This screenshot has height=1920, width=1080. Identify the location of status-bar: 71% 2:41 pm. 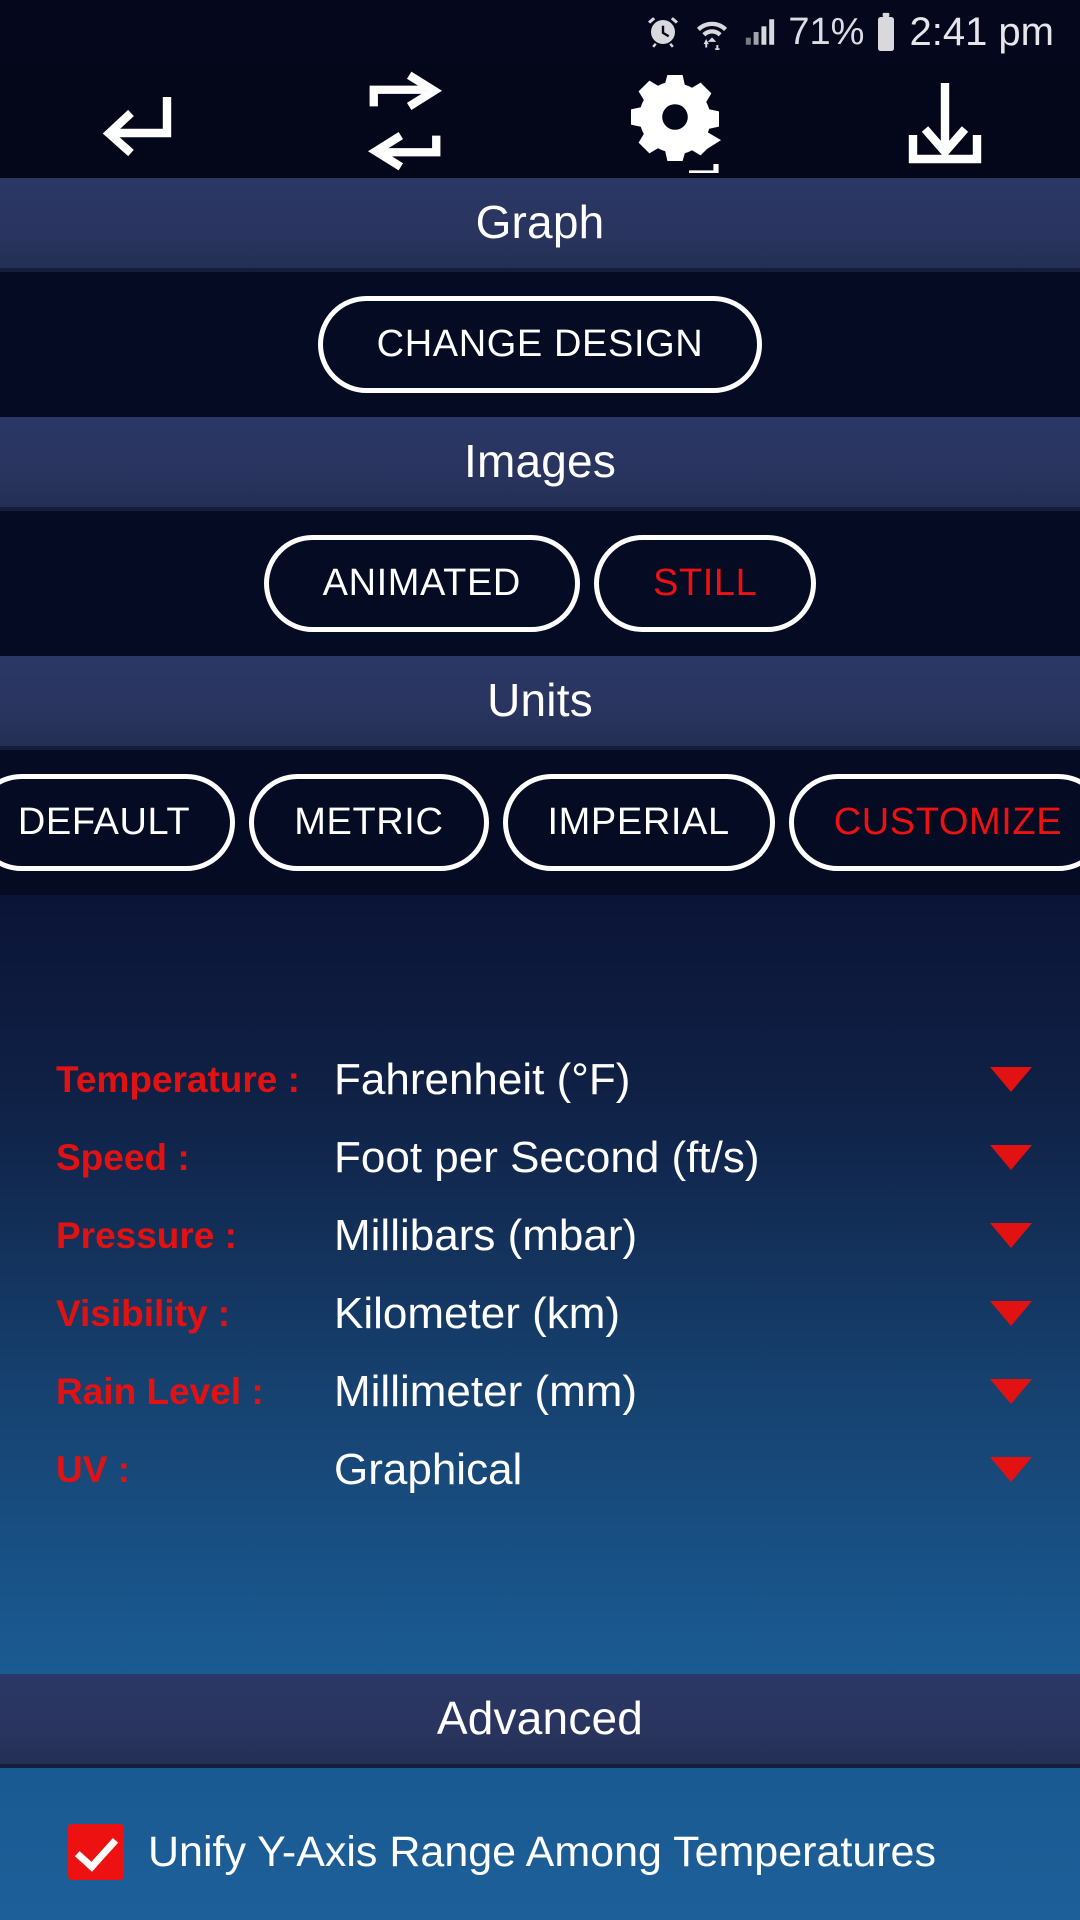
(540, 32).